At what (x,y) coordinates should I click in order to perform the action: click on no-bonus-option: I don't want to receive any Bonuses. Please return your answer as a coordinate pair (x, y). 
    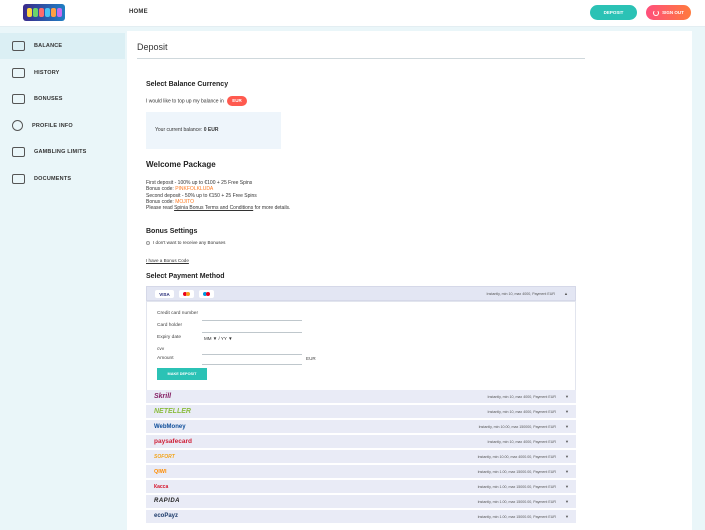
    Looking at the image, I should click on (185, 243).